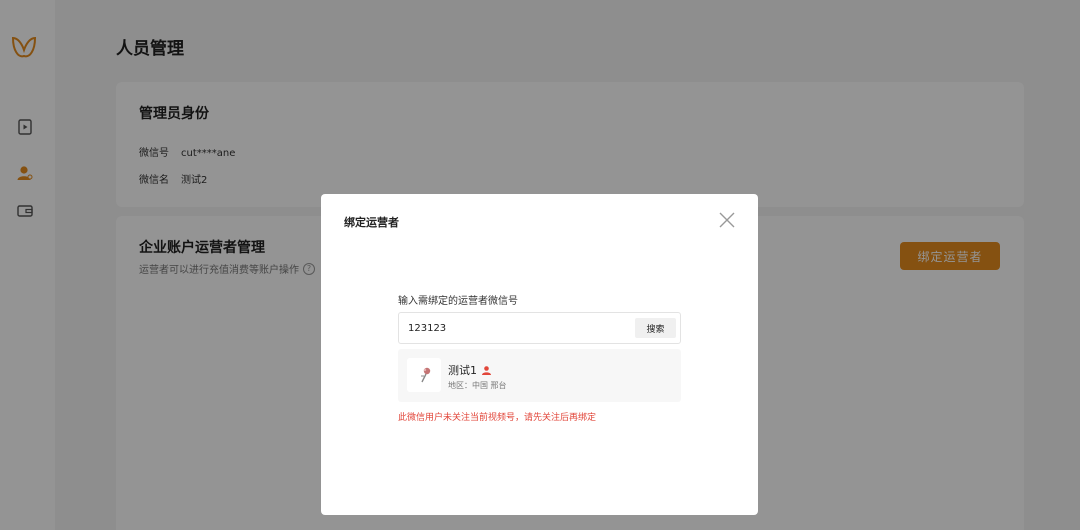 The height and width of the screenshot is (530, 1080). I want to click on result-region: 地区：中国 邢台, so click(477, 385).